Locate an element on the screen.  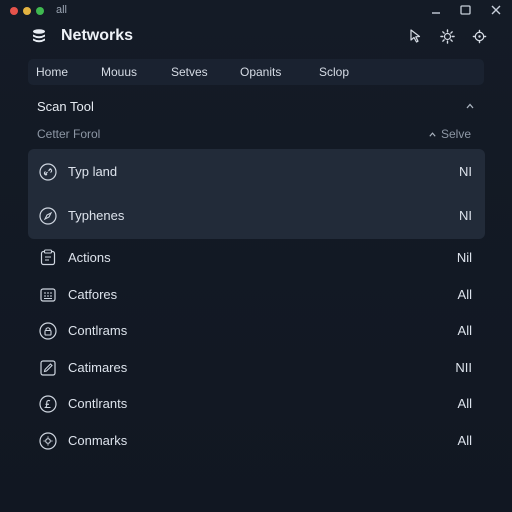
close-button is located at coordinates (496, 10).